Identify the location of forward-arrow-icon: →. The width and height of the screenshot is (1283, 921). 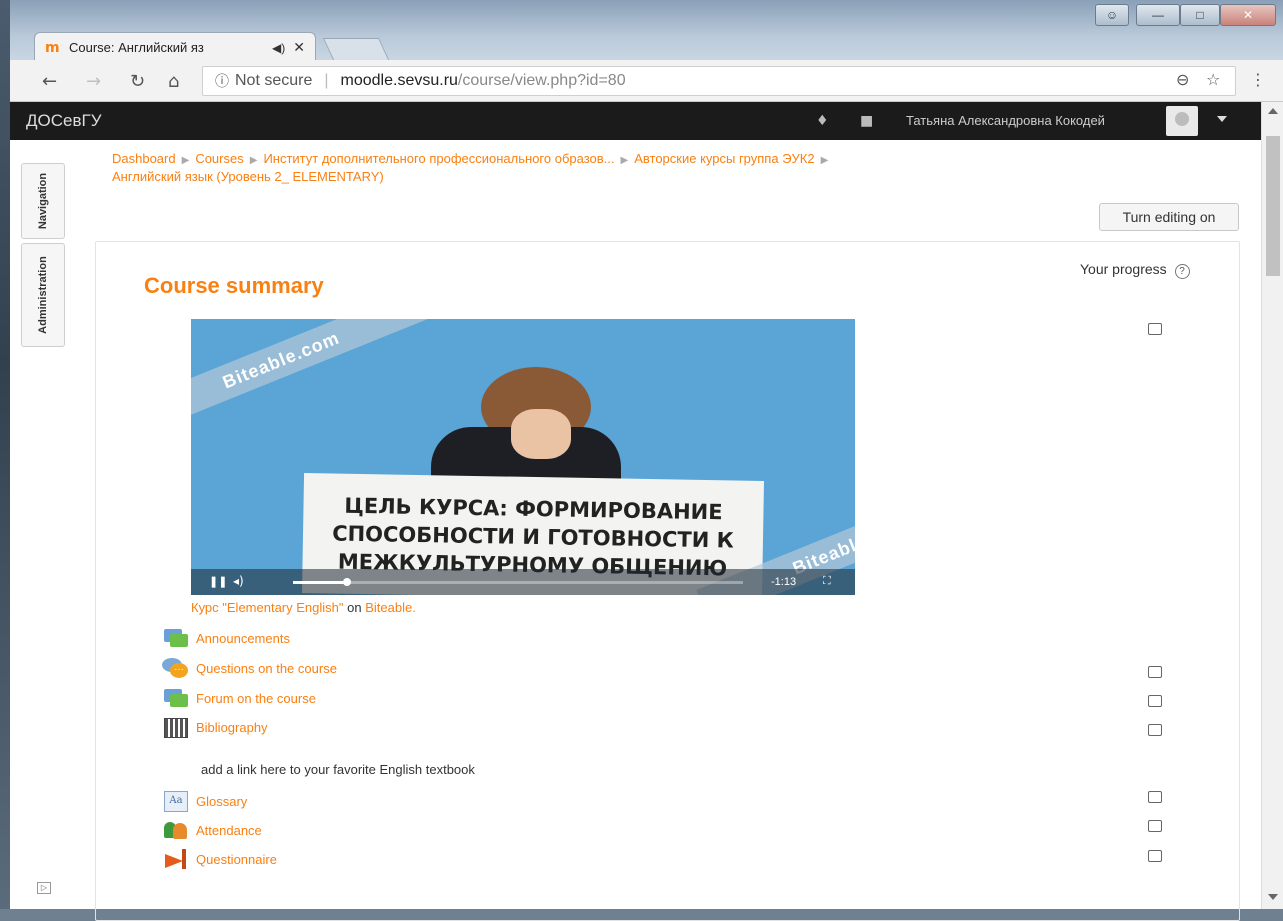
(93, 81).